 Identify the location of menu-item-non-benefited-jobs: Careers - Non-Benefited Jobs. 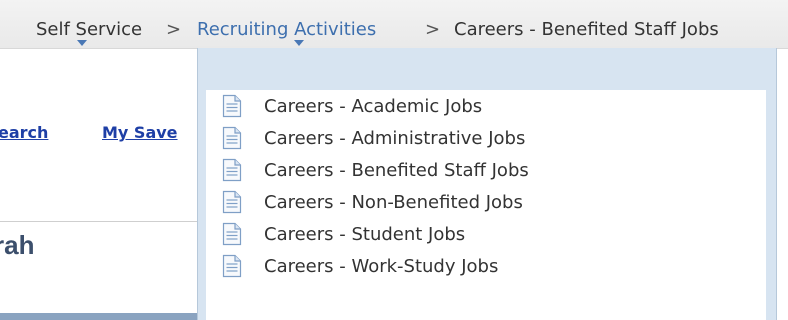
(486, 202).